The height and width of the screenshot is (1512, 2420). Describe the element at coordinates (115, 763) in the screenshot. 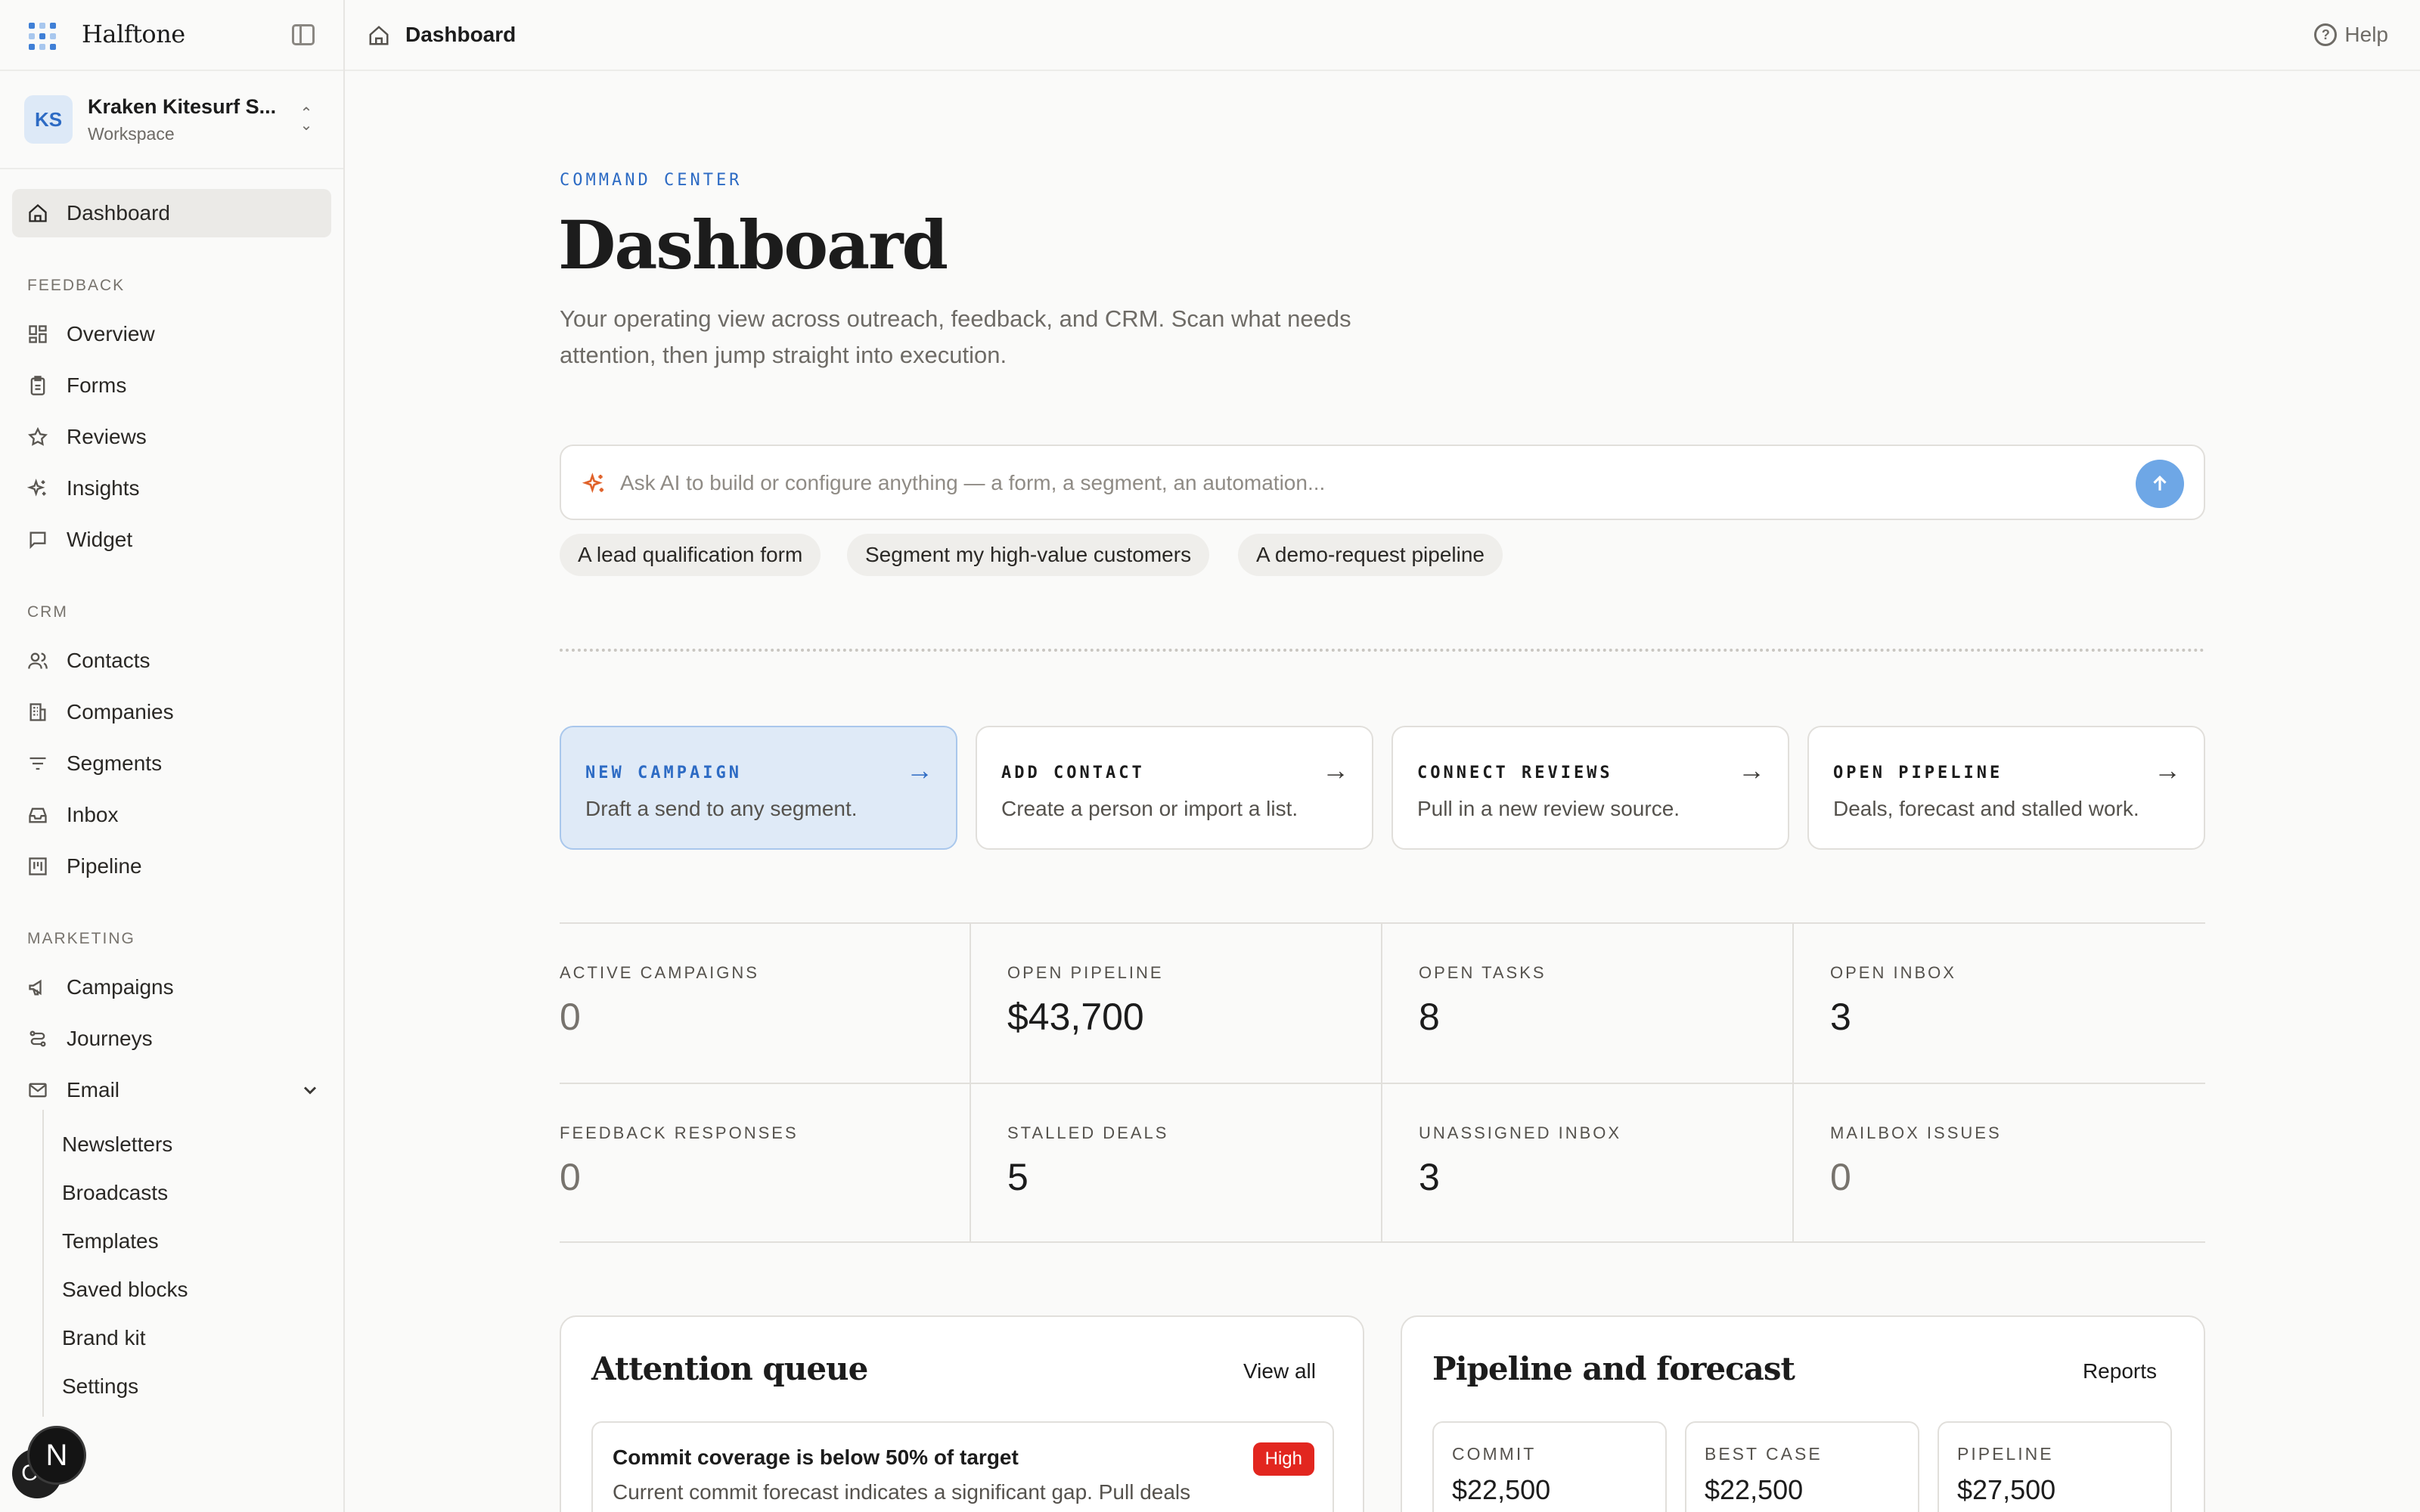

I see `sidebar-item-label: Segments` at that location.